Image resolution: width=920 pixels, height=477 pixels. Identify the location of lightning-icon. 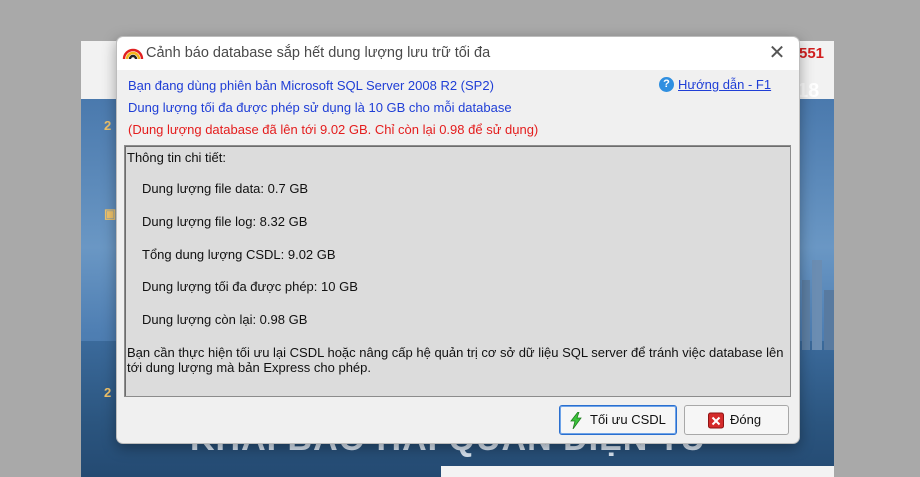
(576, 420).